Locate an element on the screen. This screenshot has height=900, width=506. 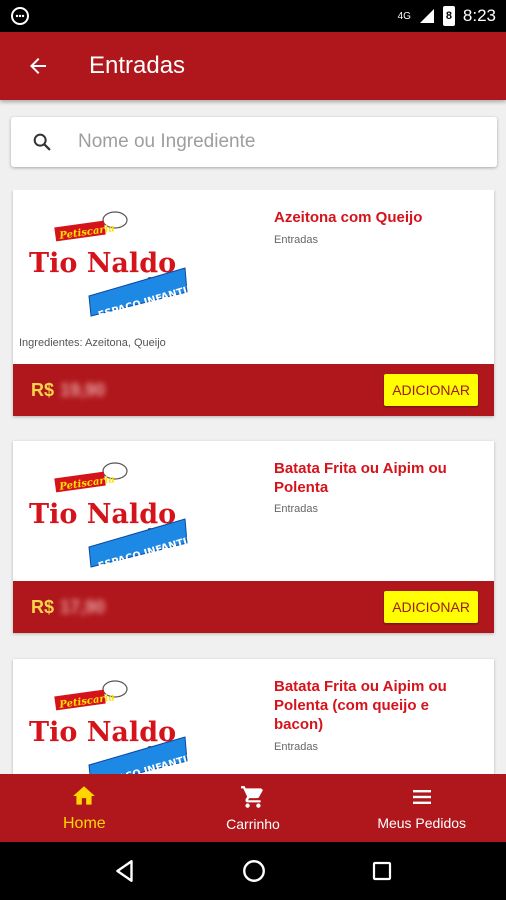
search-input is located at coordinates (268, 142).